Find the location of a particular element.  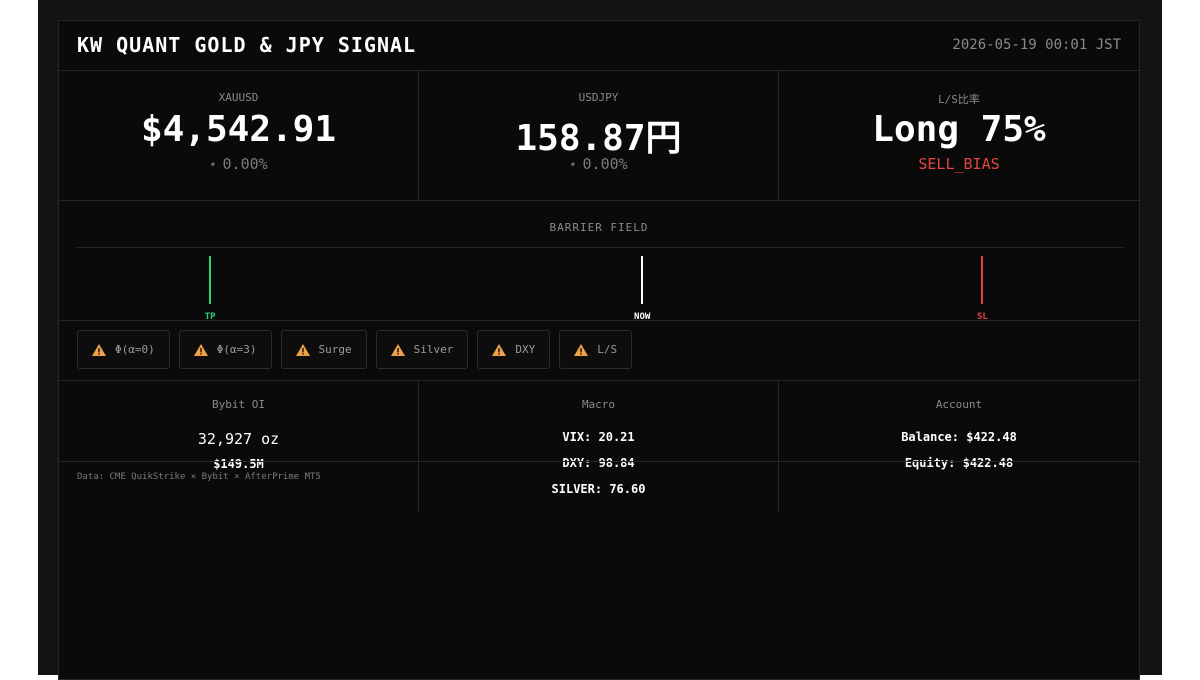

oi-value: $149.5M is located at coordinates (238, 464).